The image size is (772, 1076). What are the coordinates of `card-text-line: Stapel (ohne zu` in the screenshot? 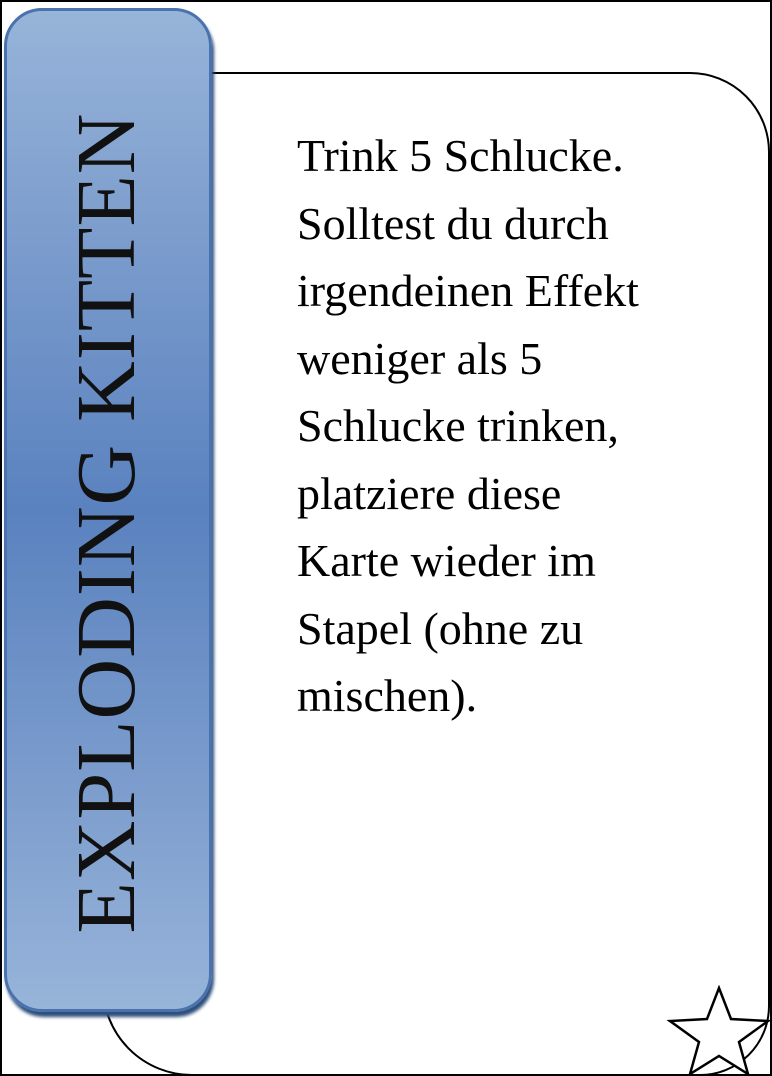 It's located at (440, 628).